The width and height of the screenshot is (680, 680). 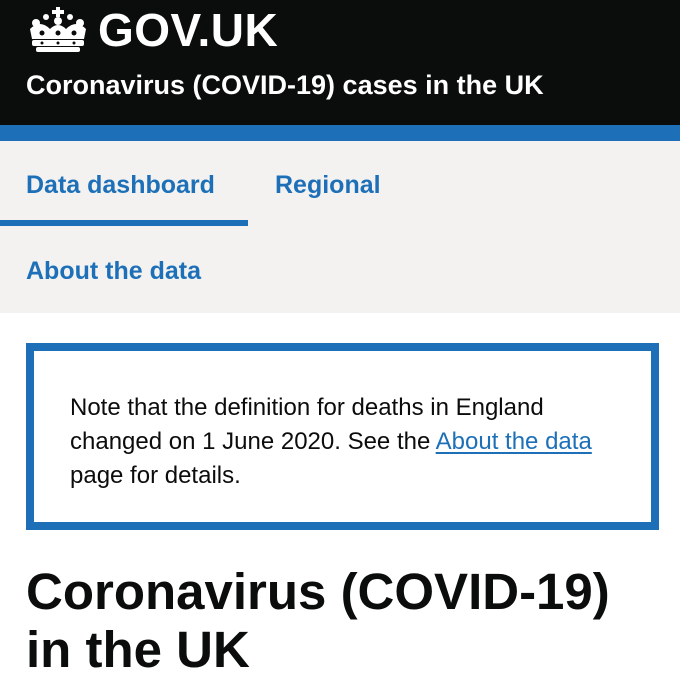 What do you see at coordinates (318, 620) in the screenshot?
I see `page-title: Coronavirus (COVID-19) in the UK` at bounding box center [318, 620].